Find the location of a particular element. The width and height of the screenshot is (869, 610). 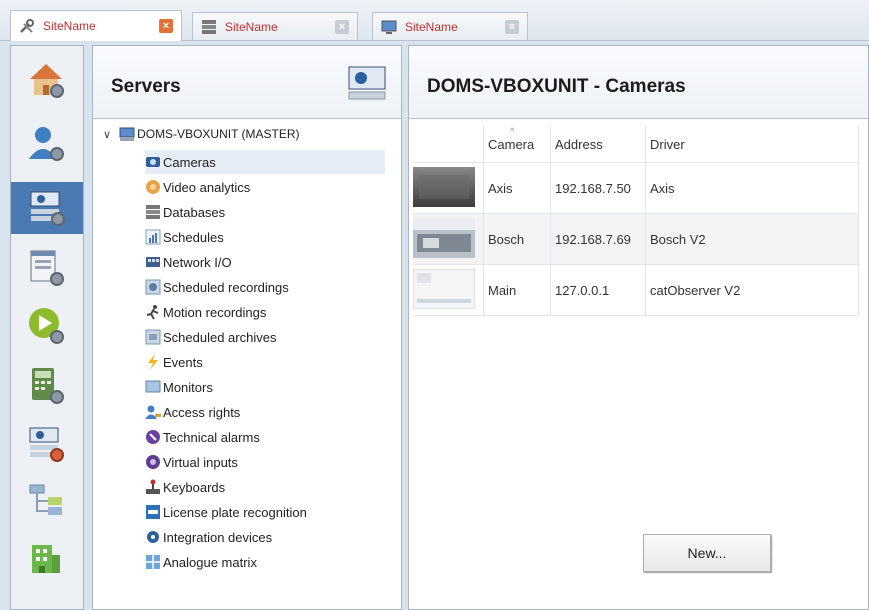

cell-address: 192.168.7.69 is located at coordinates (598, 239).